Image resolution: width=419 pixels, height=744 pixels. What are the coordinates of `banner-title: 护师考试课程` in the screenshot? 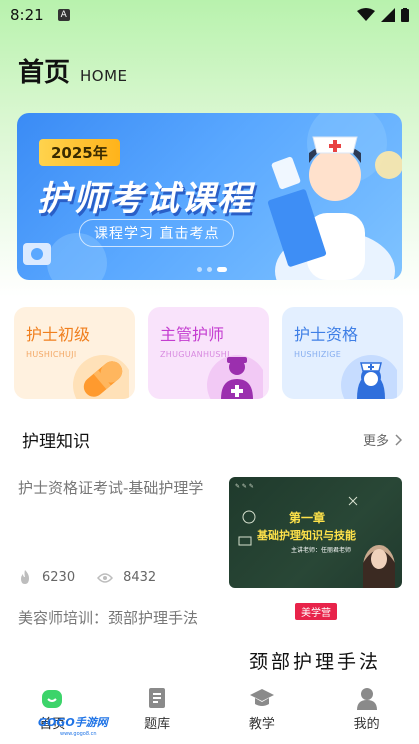 It's located at (145, 199).